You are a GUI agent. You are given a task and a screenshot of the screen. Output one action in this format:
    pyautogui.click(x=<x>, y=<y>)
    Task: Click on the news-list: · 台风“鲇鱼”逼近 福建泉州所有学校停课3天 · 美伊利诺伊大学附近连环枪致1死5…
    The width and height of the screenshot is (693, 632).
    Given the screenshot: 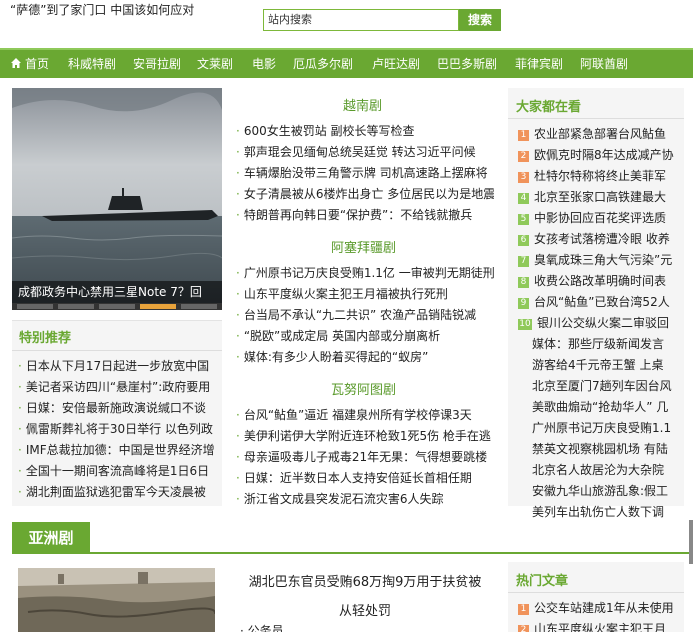 What is the action you would take?
    pyautogui.click(x=365, y=457)
    